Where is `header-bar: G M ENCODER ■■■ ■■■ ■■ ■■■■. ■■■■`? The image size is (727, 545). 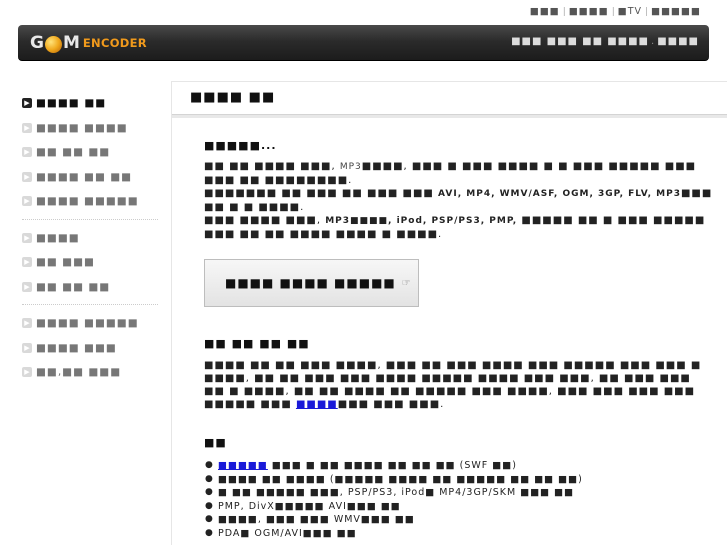
header-bar: G M ENCODER ■■■ ■■■ ■■ ■■■■. ■■■■ is located at coordinates (363, 43).